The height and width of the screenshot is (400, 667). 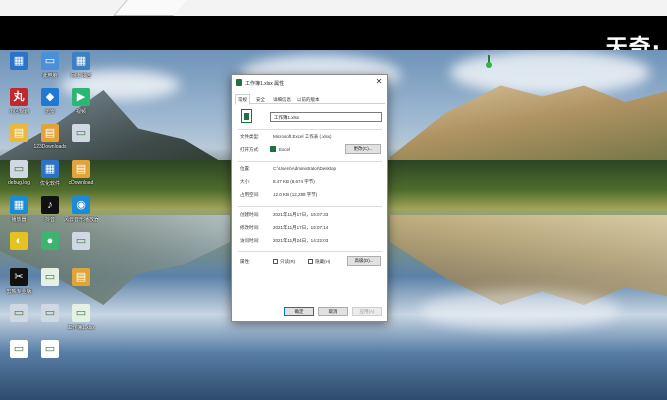 What do you see at coordinates (18, 112) in the screenshot?
I see `desktop-icon-label: 小区规划` at bounding box center [18, 112].